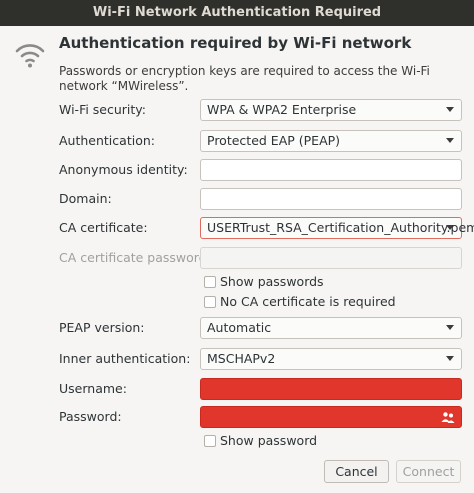 Image resolution: width=474 pixels, height=493 pixels. Describe the element at coordinates (331, 417) in the screenshot. I see `password-input` at that location.